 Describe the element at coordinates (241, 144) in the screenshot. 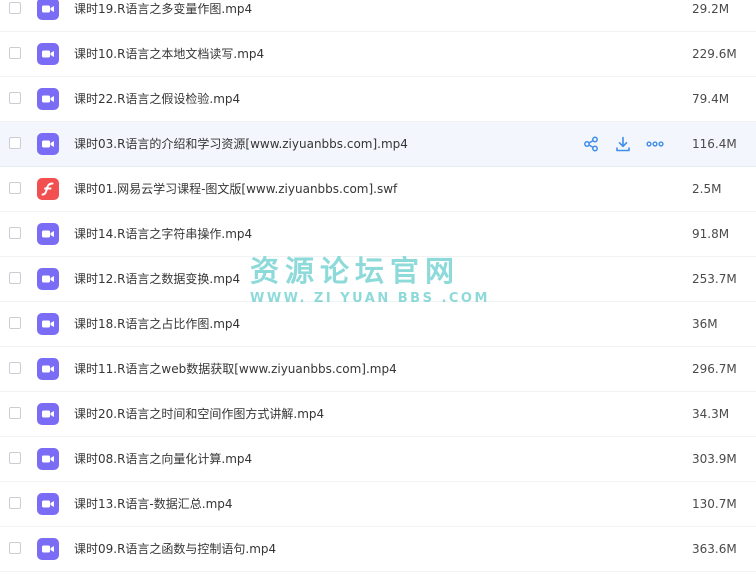

I see `file-name: 课时03.R语言的介绍和学习资源[www.ziyuanbbs.com].mp4` at that location.